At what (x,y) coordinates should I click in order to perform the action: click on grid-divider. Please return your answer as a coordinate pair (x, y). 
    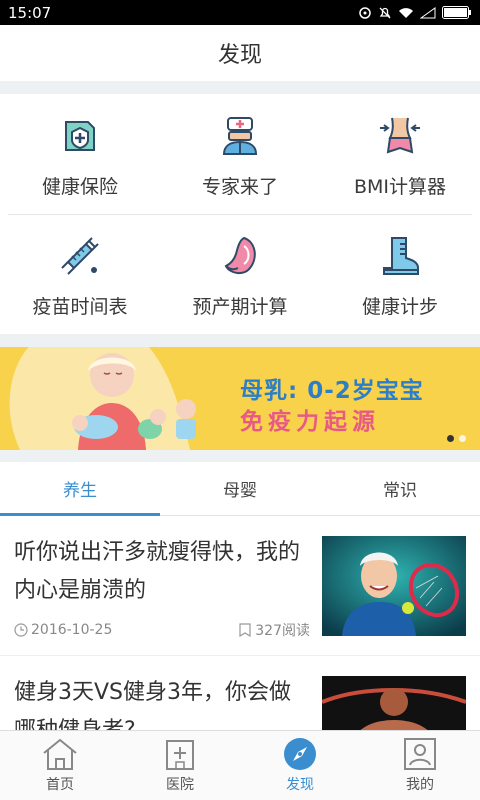
    Looking at the image, I should click on (240, 214).